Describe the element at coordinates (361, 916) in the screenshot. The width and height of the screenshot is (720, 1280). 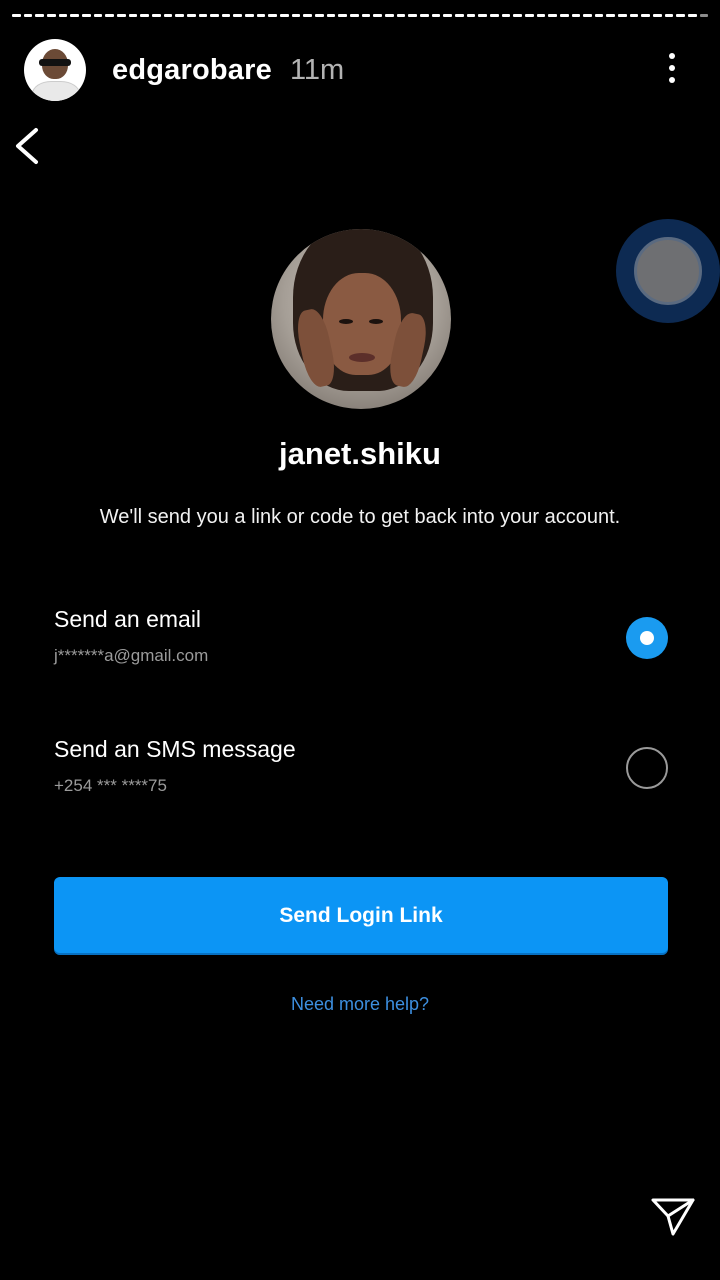
I see `send-login-link-button: Send Login Link` at that location.